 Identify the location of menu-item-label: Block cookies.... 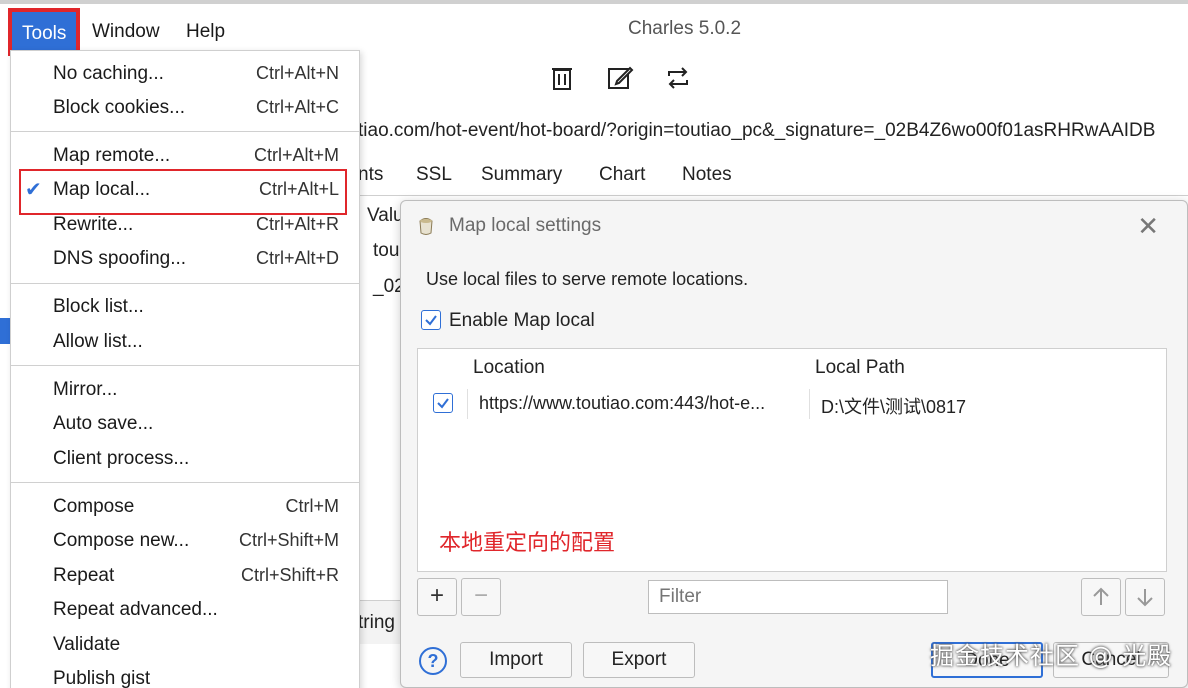
(119, 107).